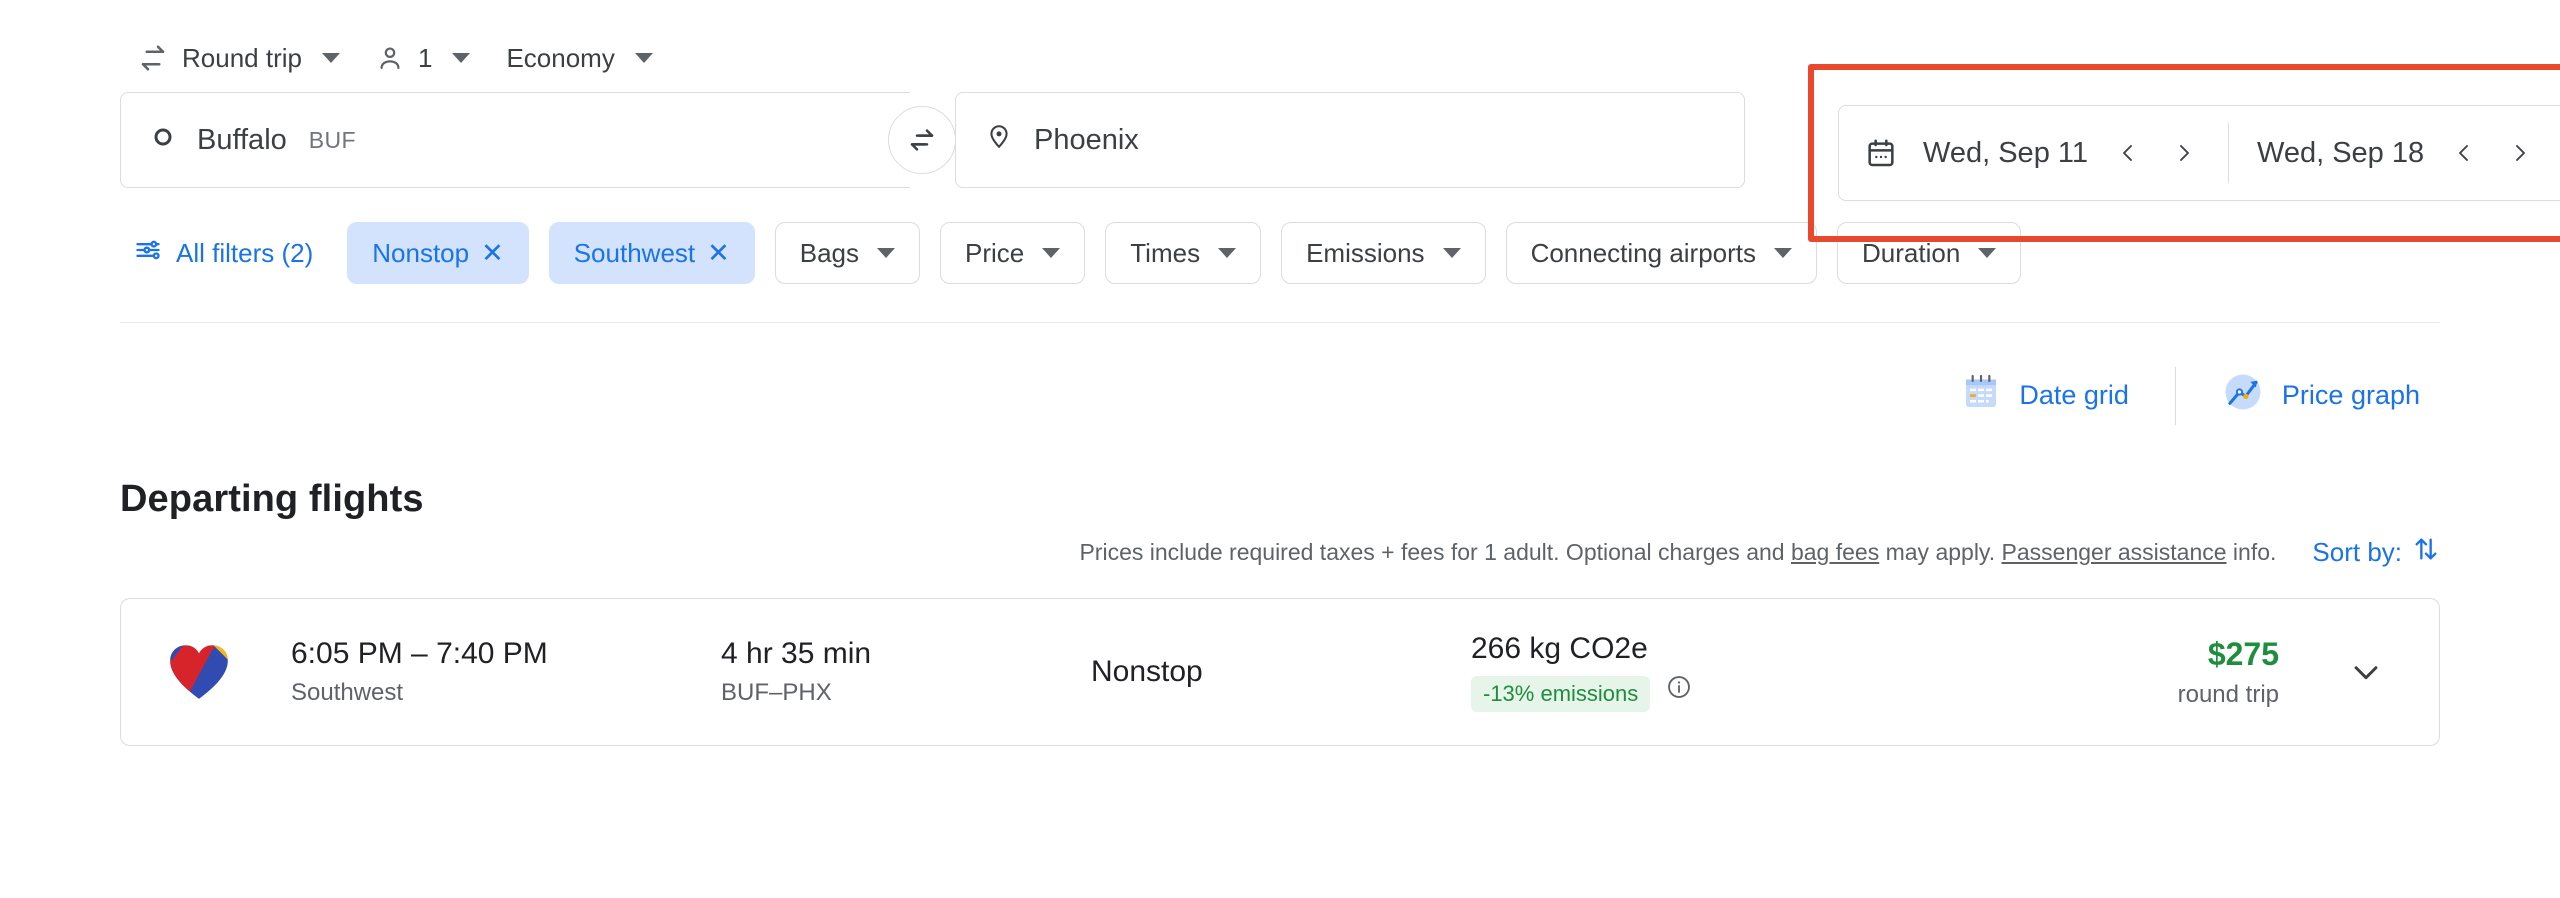 This screenshot has width=2560, height=898. What do you see at coordinates (2143, 672) in the screenshot?
I see `flight-price-column: $275 round trip` at bounding box center [2143, 672].